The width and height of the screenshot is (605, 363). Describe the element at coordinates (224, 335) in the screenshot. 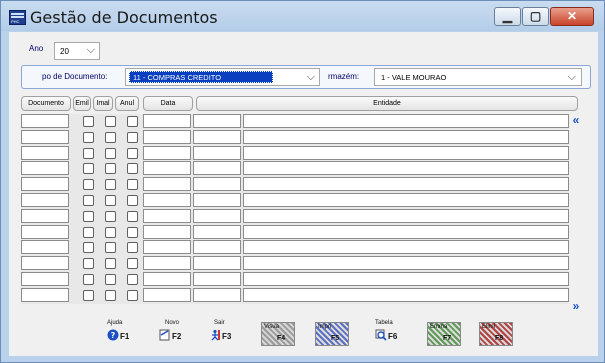

I see `exit-button: Sair F3` at that location.